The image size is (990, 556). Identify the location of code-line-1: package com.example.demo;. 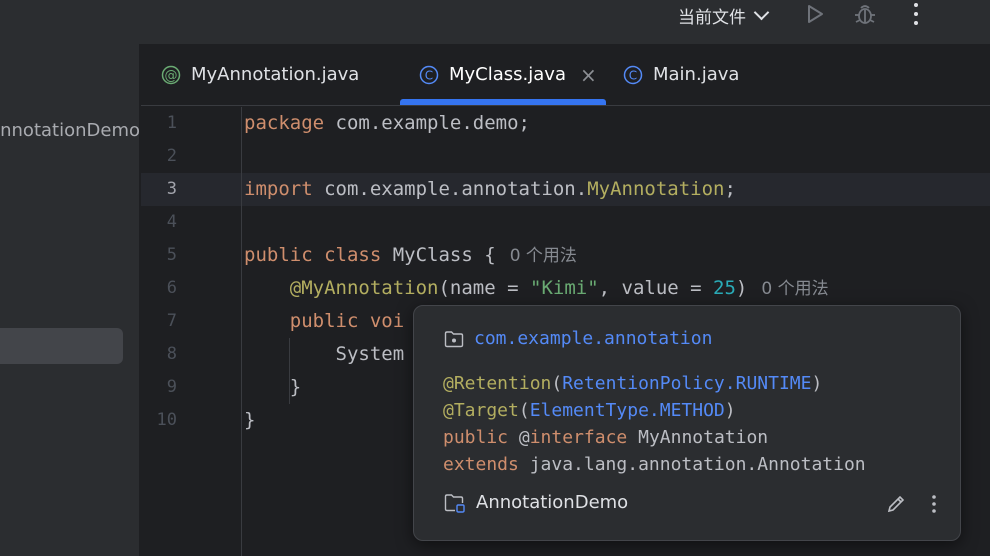
(387, 123).